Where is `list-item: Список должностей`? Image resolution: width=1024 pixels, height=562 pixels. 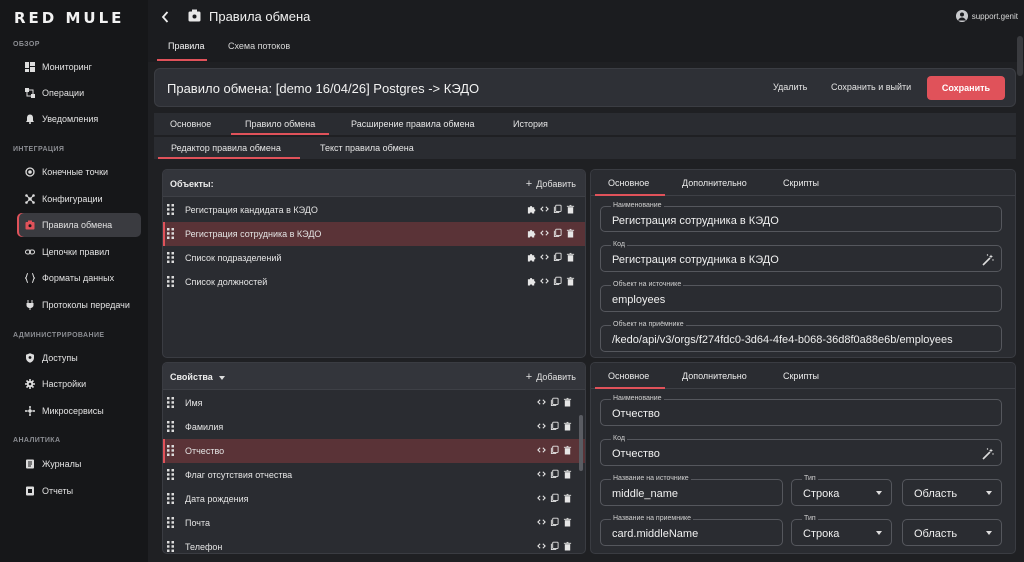
list-item: Список должностей is located at coordinates (374, 282).